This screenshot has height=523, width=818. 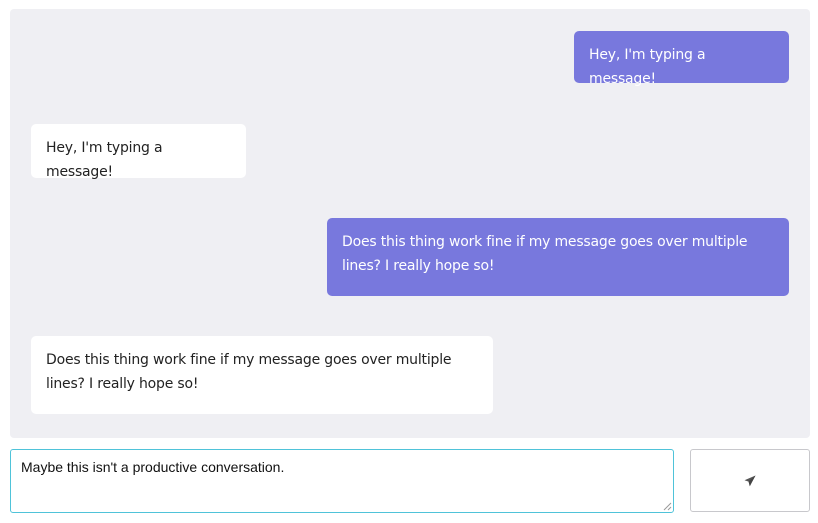 I want to click on message-bubble-outgoing: Hey, I'm typing a message!, so click(x=681, y=59).